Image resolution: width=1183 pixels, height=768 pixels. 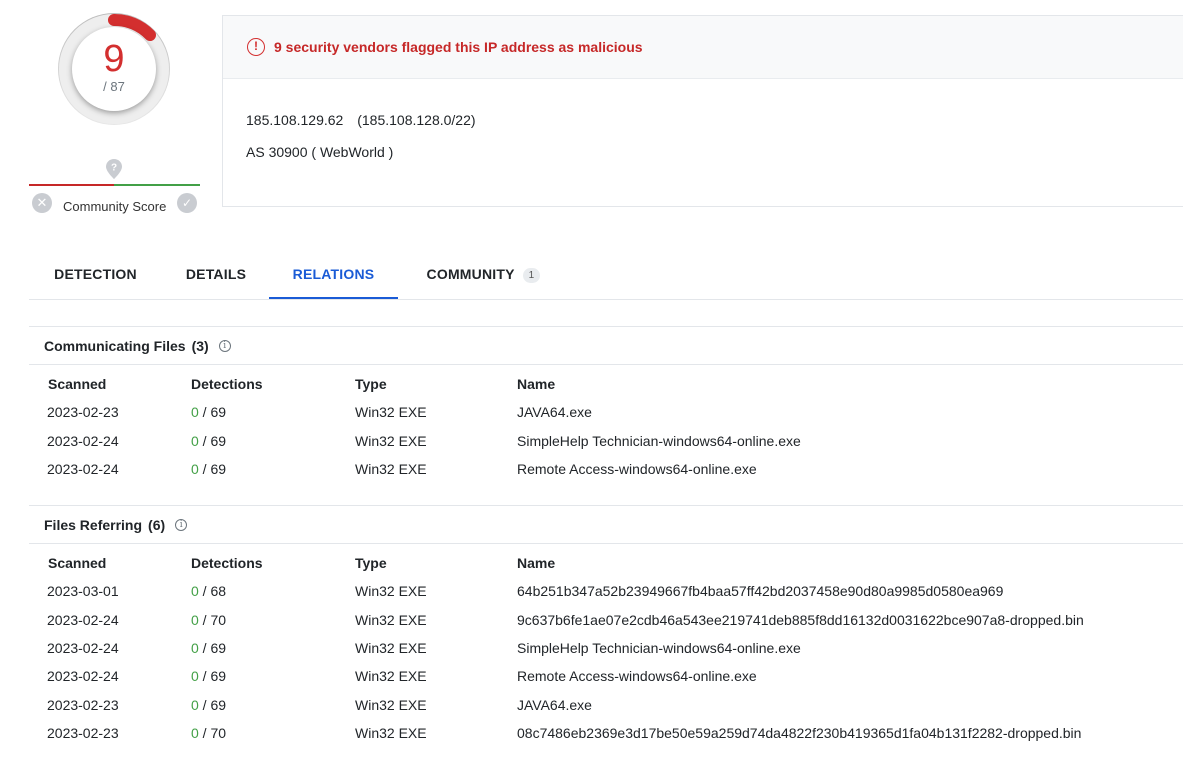 I want to click on detection-score-widget: 9 / 87 ? ✕ Community Score ✓, so click(x=115, y=112).